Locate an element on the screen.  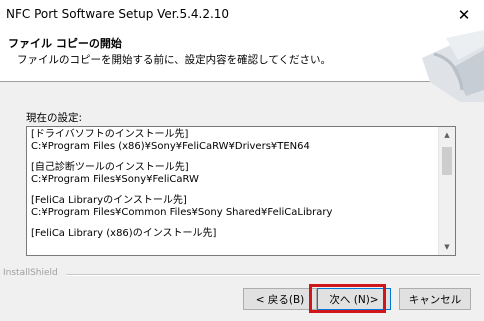
arrow-down-icon: ▼ is located at coordinates (447, 247).